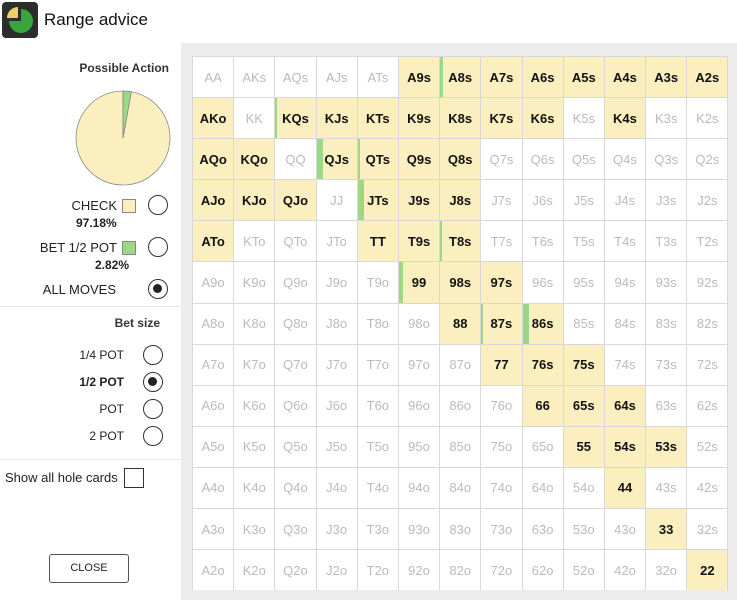 This screenshot has width=737, height=600. I want to click on hand-cell: A8s, so click(460, 77).